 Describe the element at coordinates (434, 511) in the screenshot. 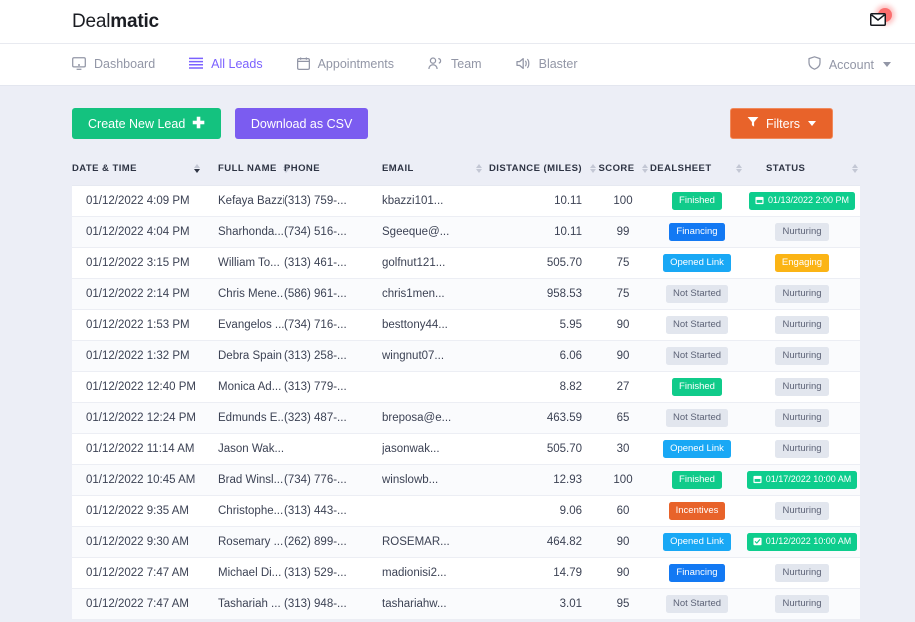

I see `cell-email` at that location.